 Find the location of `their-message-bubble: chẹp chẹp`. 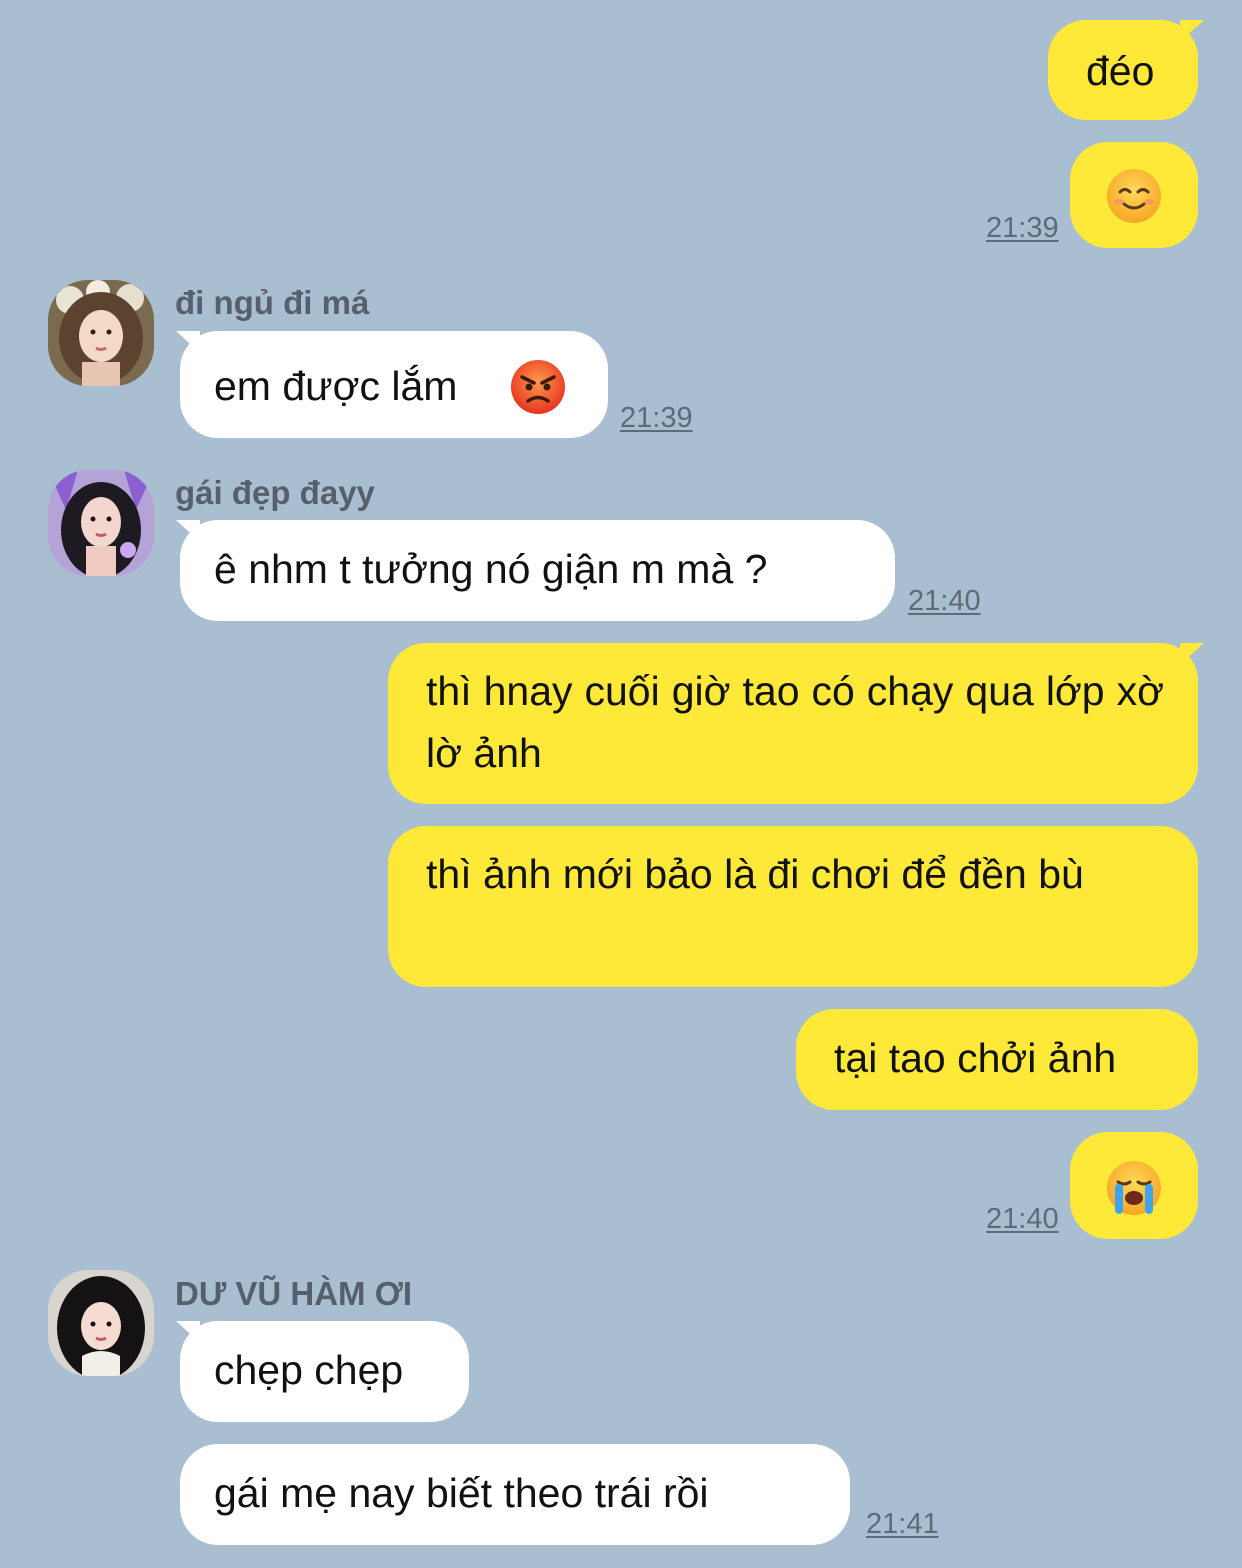

their-message-bubble: chẹp chẹp is located at coordinates (324, 1371).